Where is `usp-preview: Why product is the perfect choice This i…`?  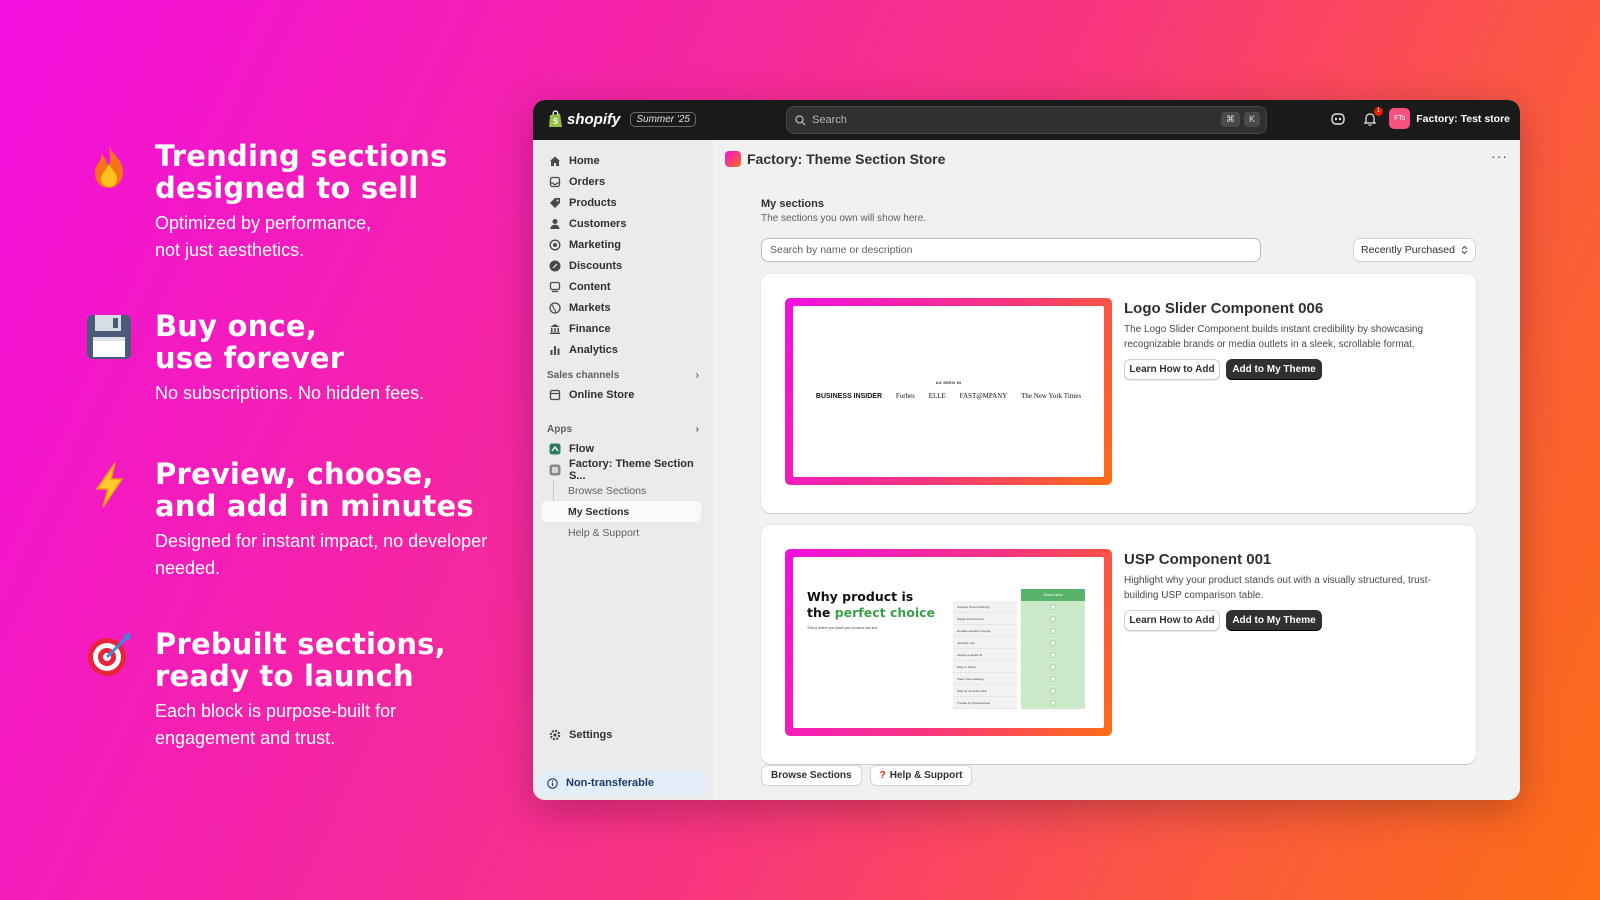 usp-preview: Why product is the perfect choice This i… is located at coordinates (948, 642).